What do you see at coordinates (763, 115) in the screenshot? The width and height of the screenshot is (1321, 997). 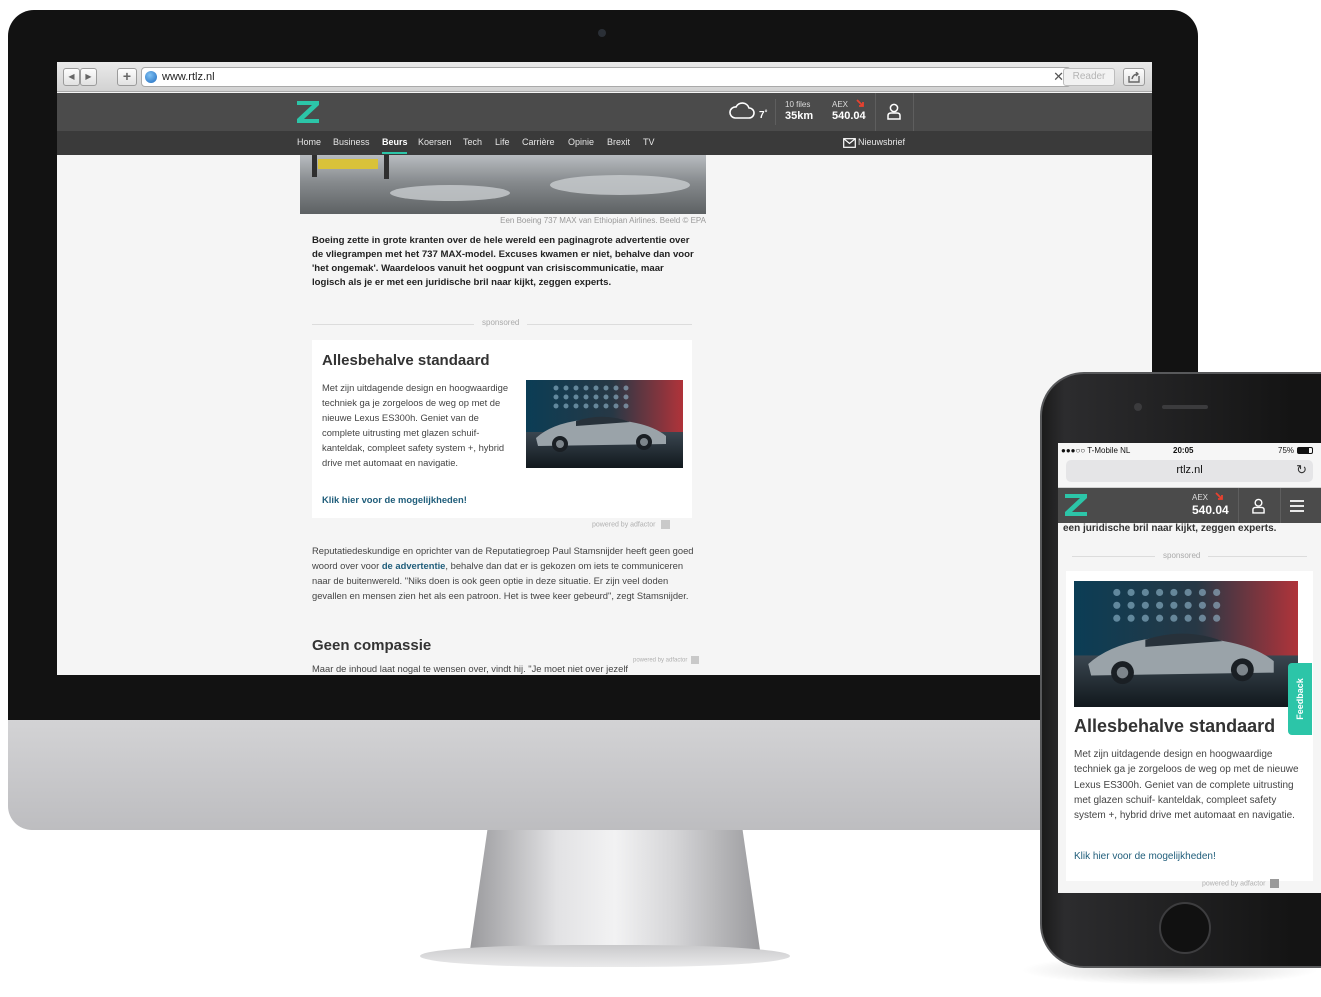 I see `weather-temperature: 7°` at bounding box center [763, 115].